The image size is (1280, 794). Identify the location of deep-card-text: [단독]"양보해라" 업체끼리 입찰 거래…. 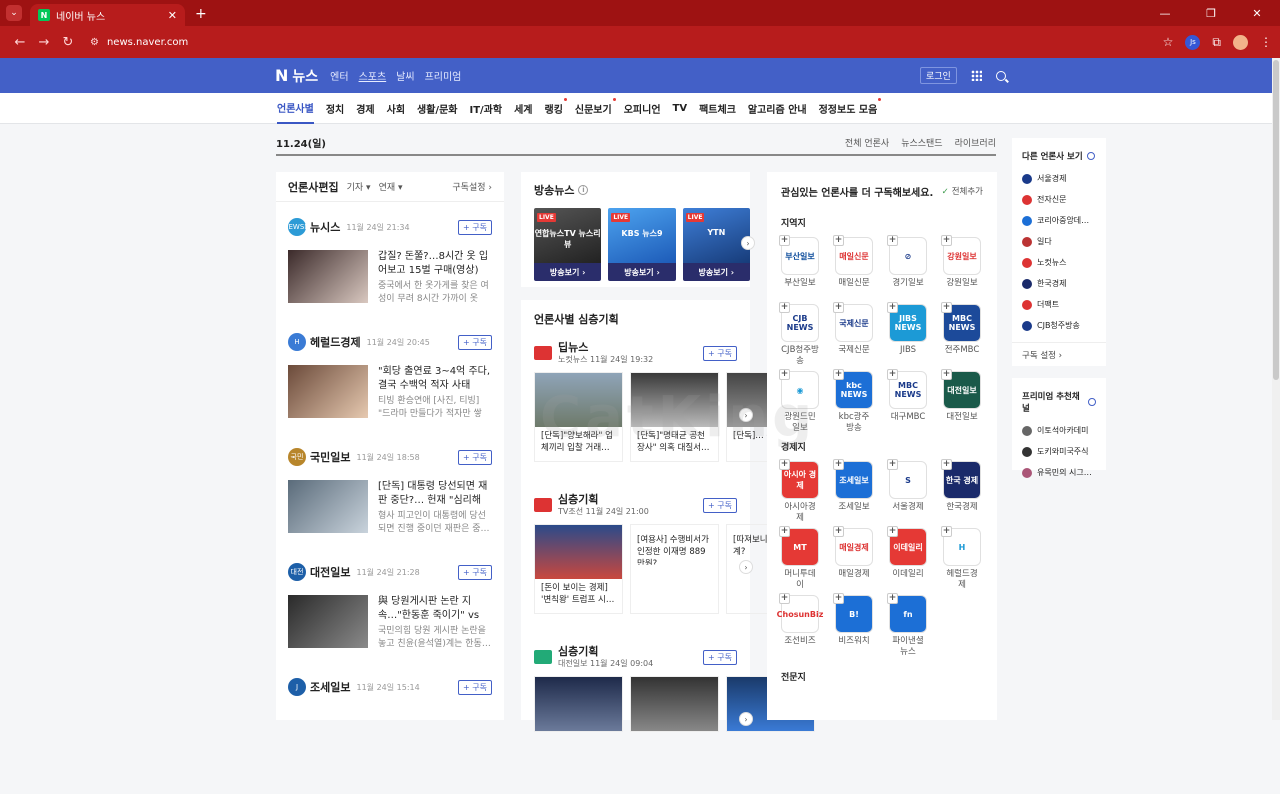
(578, 444).